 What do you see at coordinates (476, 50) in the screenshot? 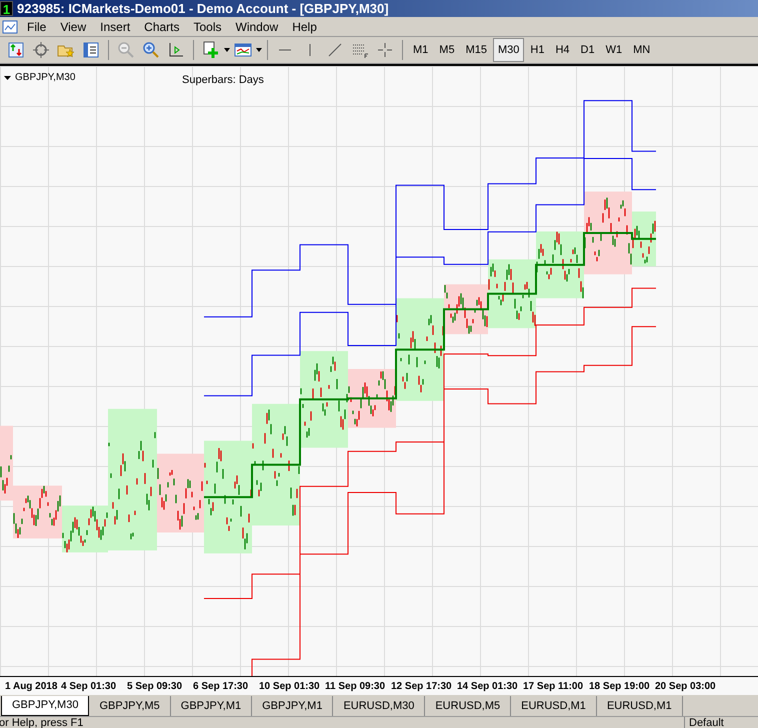
I see `timeframe-button: M15` at bounding box center [476, 50].